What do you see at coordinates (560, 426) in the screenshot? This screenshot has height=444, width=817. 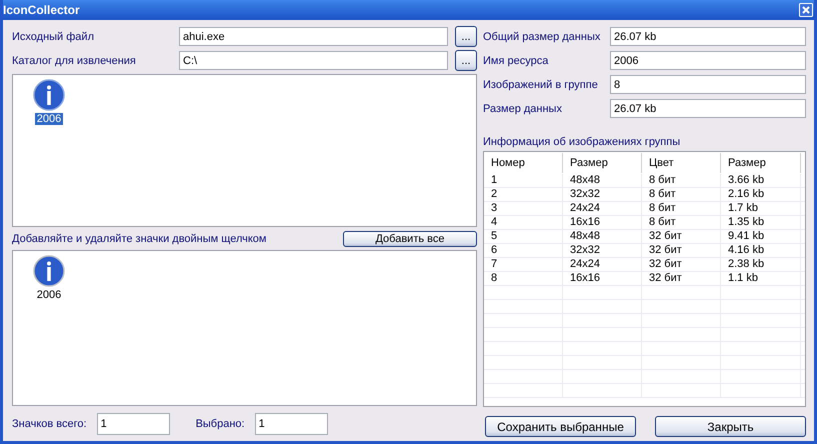 I see `dialog-button: Сохранить выбранные` at bounding box center [560, 426].